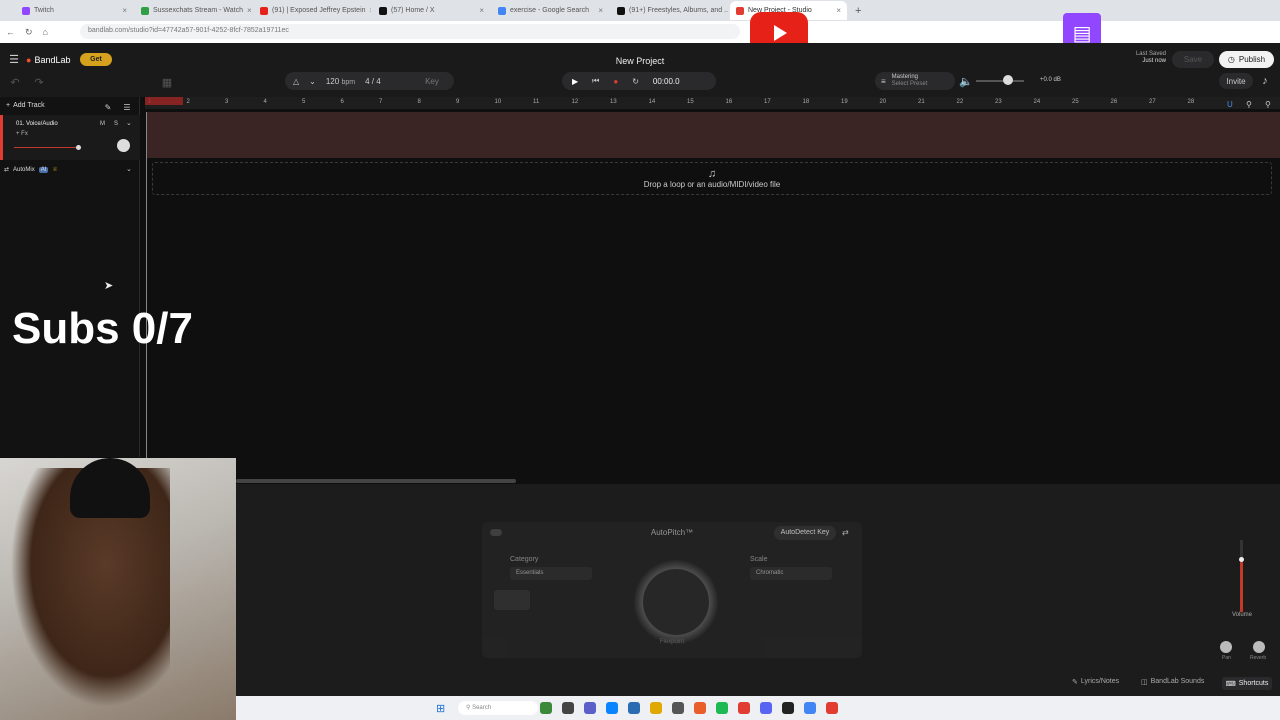 The height and width of the screenshot is (720, 1280). What do you see at coordinates (102, 124) in the screenshot?
I see `mute-button: M` at bounding box center [102, 124].